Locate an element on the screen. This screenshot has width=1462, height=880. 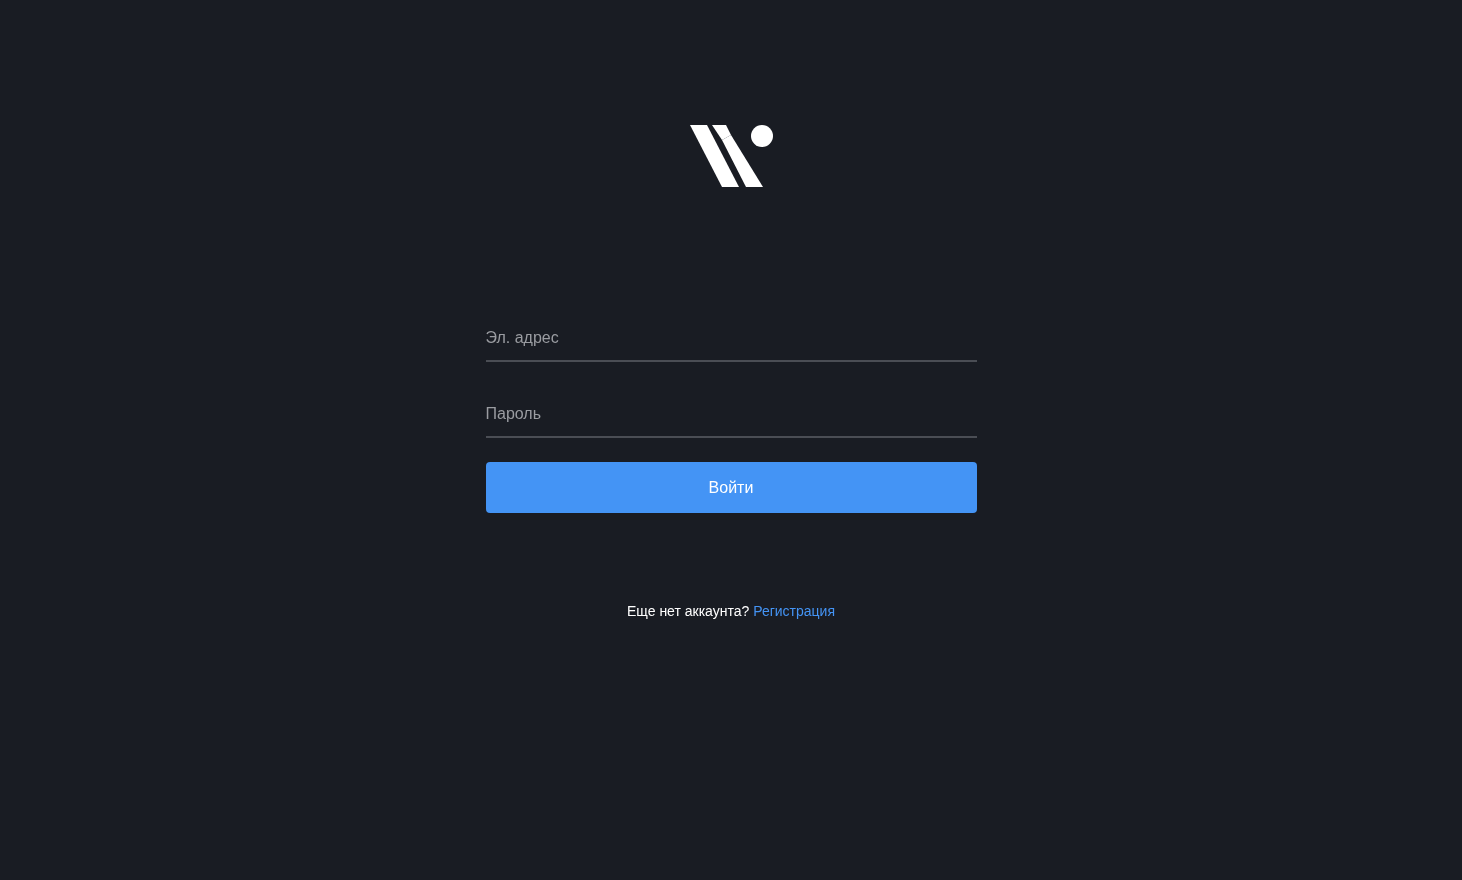
logo-icon is located at coordinates (731, 156).